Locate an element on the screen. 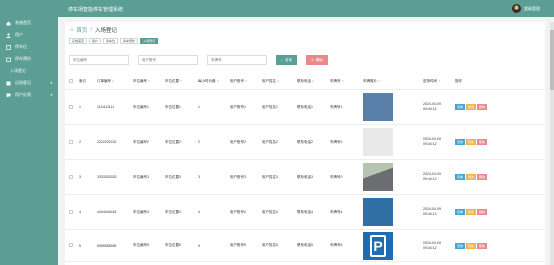 The image size is (554, 265). col-hourly-price: 每小时价格 ⇅ is located at coordinates (214, 81).